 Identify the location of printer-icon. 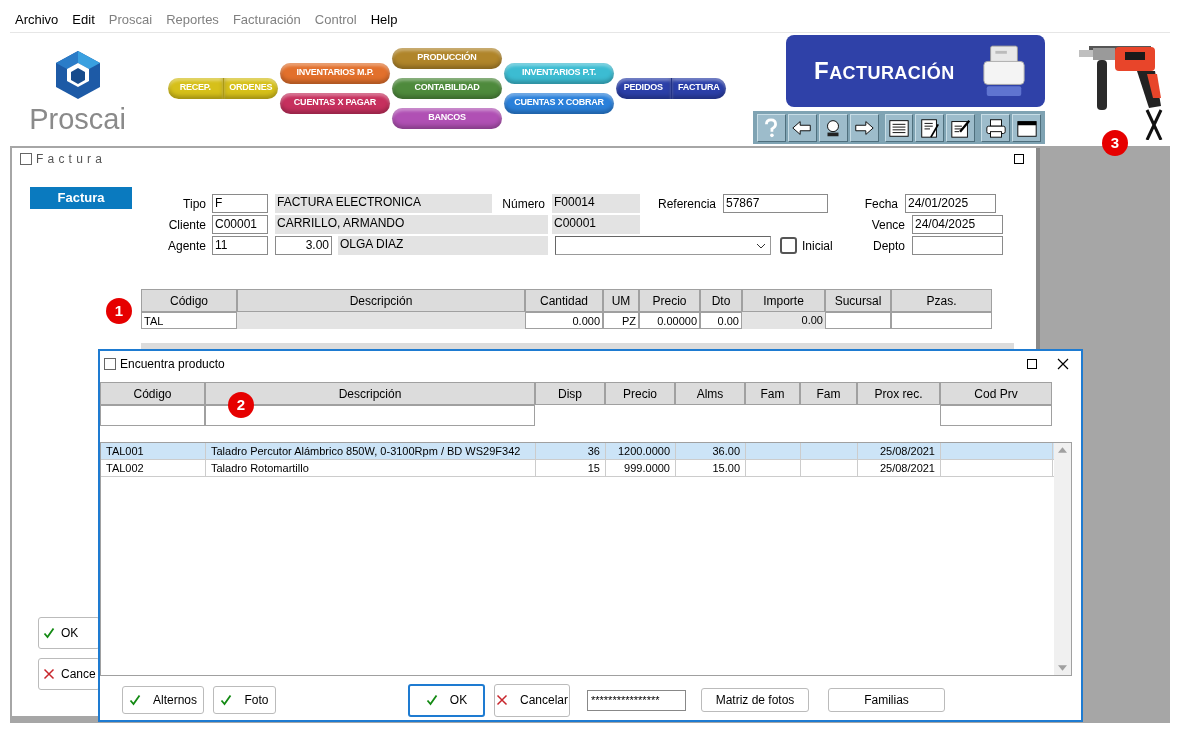
(1004, 71).